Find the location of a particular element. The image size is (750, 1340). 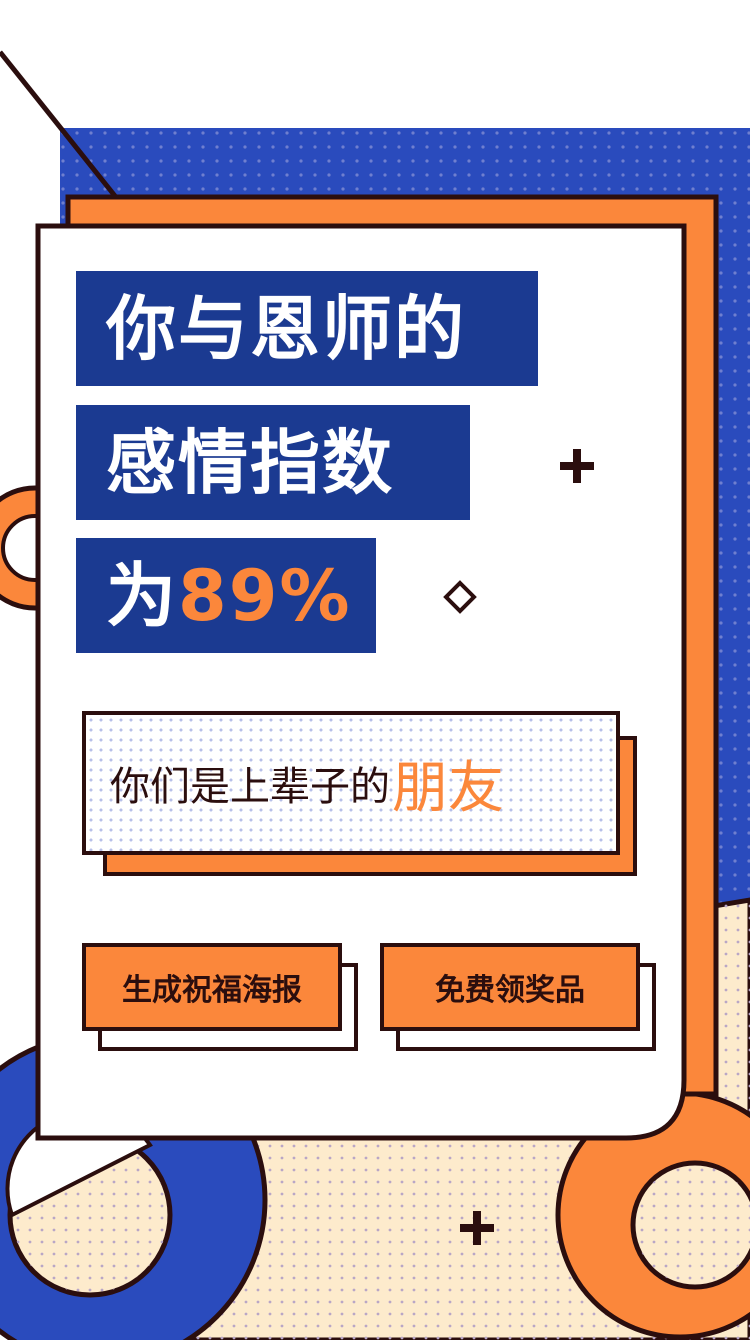

headline-line-2: 感情指数 is located at coordinates (273, 462).